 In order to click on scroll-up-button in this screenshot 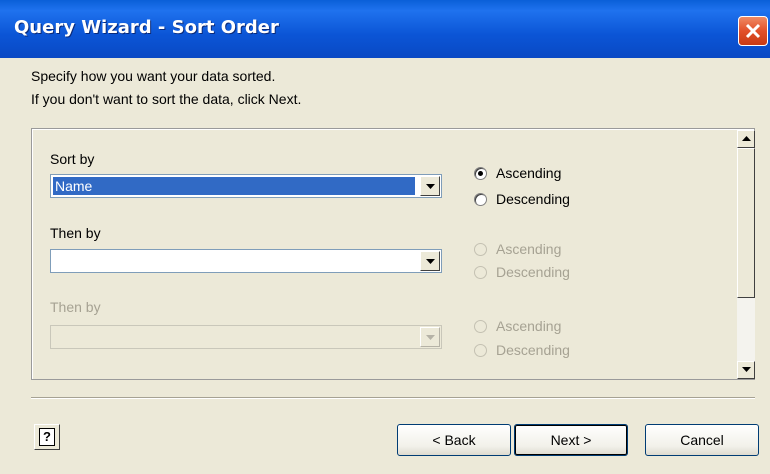, I will do `click(746, 139)`.